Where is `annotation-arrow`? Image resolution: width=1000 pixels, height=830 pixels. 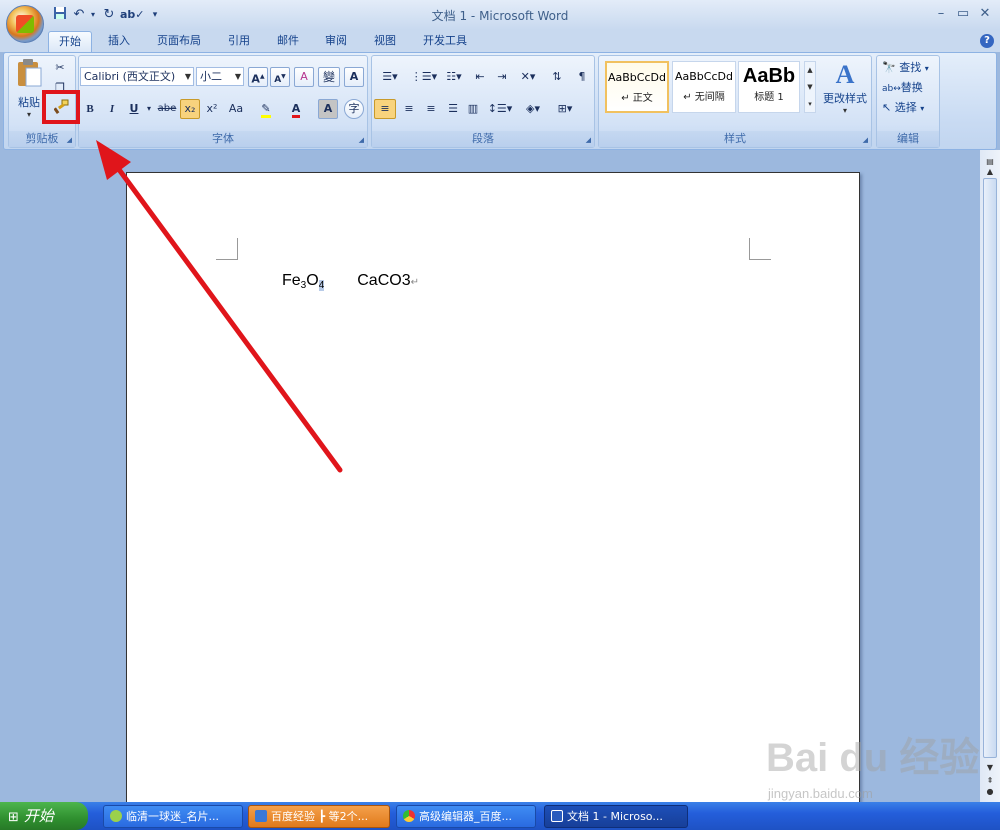
annotation-arrow is located at coordinates (219, 306).